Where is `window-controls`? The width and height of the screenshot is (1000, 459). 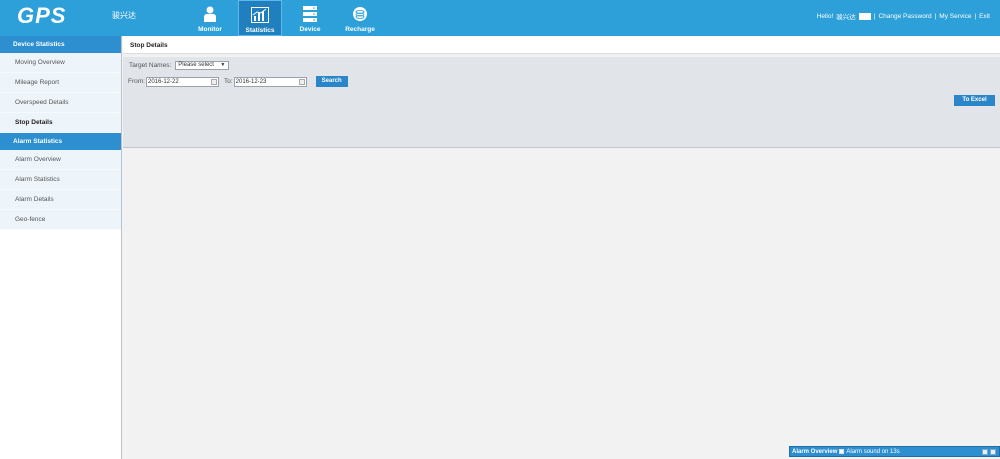 window-controls is located at coordinates (989, 452).